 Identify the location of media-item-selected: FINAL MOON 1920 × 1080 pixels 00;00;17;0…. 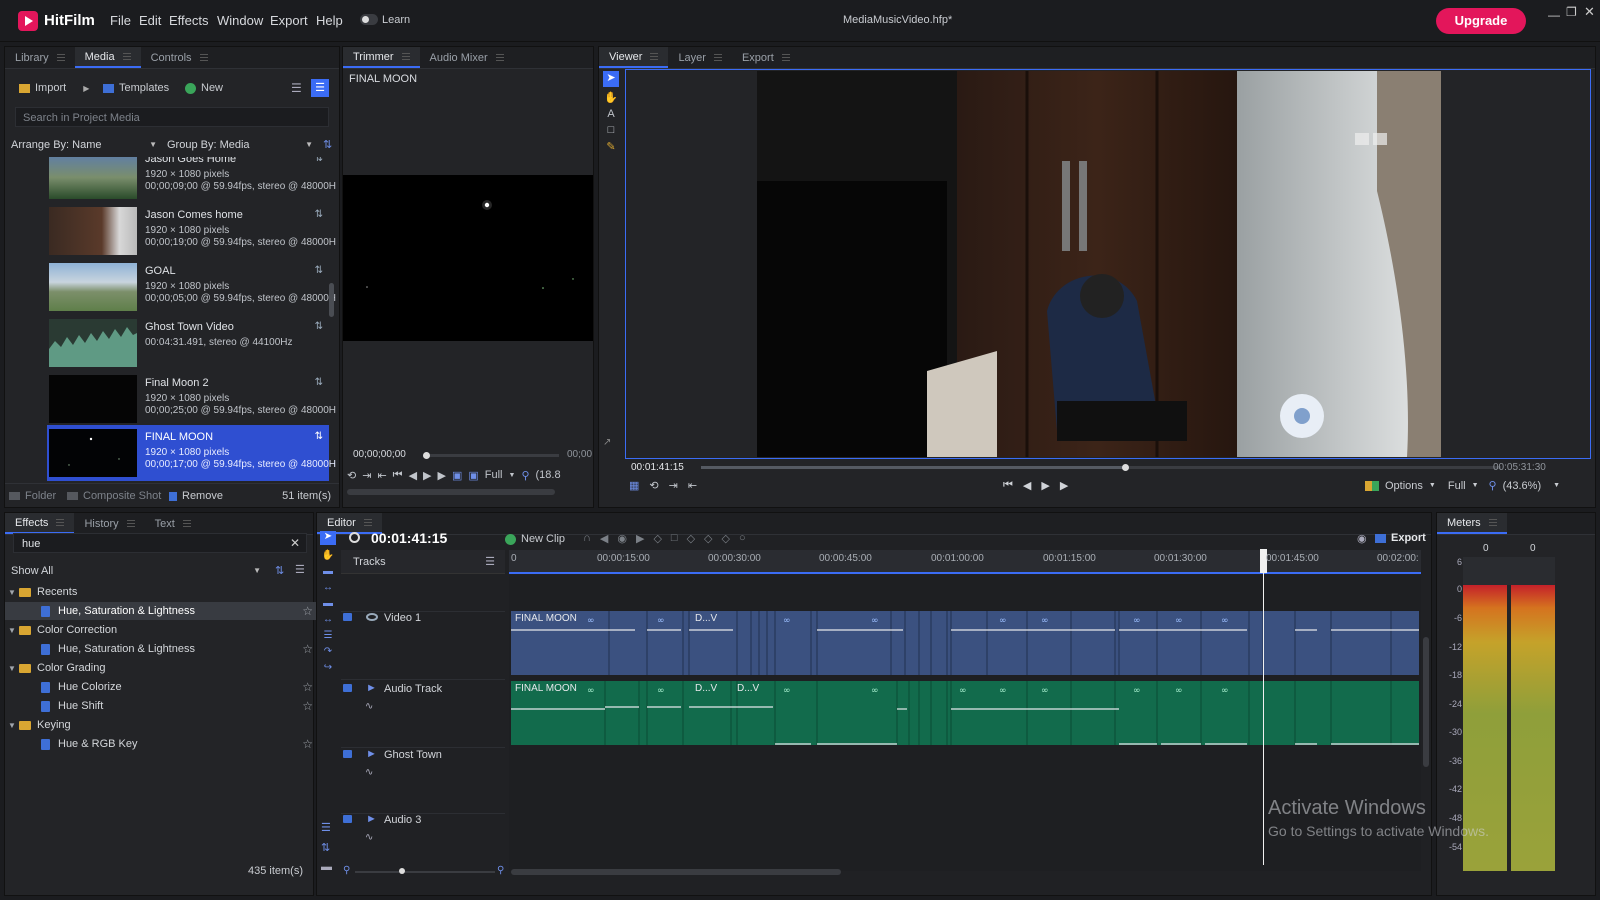
(192, 456).